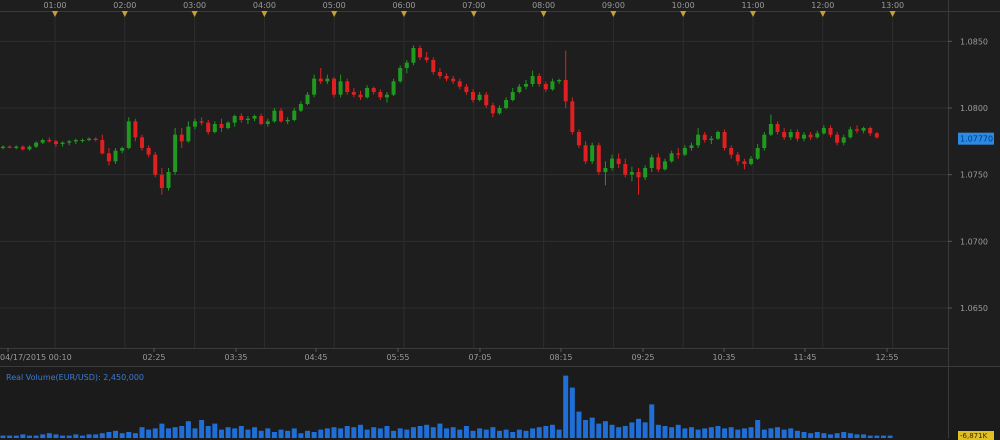  I want to click on top-time-label: 04:00, so click(264, 5).